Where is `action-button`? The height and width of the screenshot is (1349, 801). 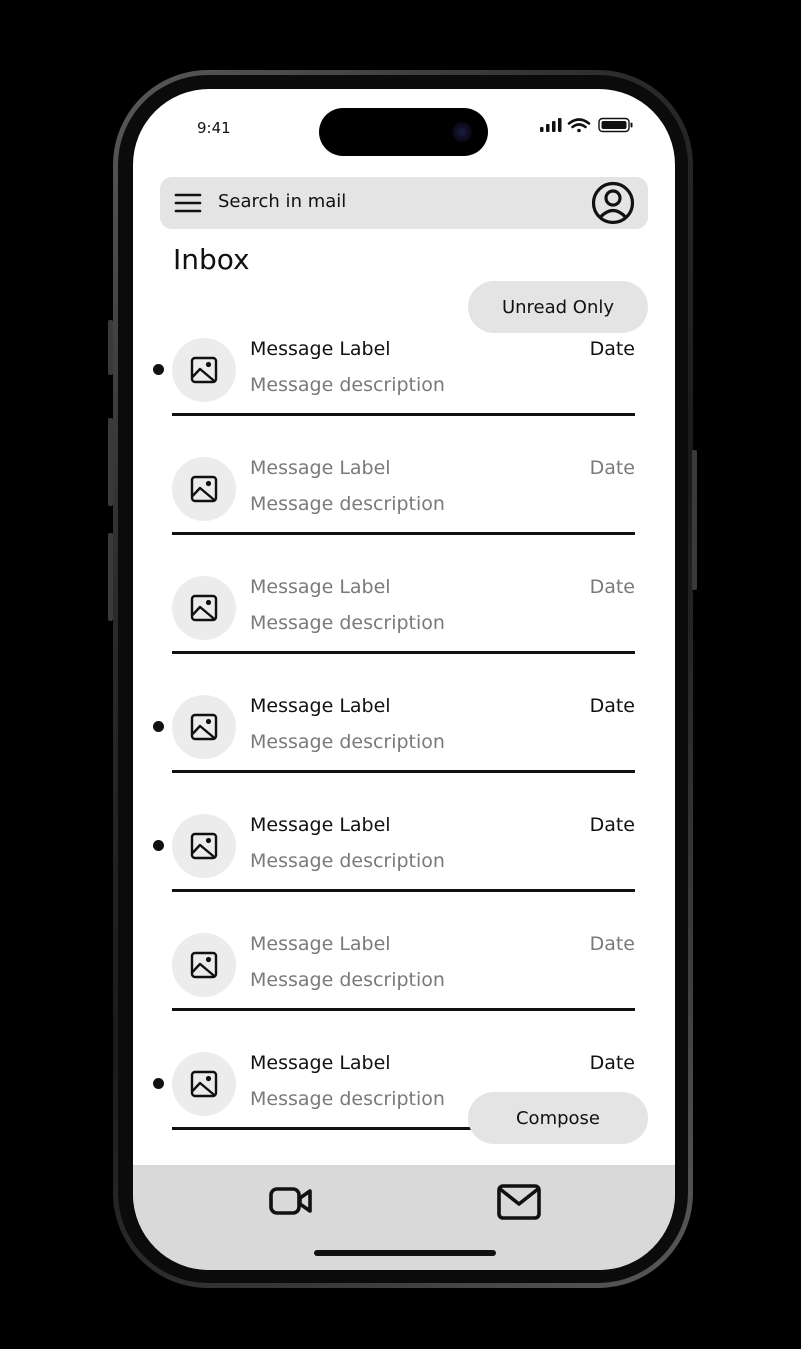
action-button is located at coordinates (110, 347).